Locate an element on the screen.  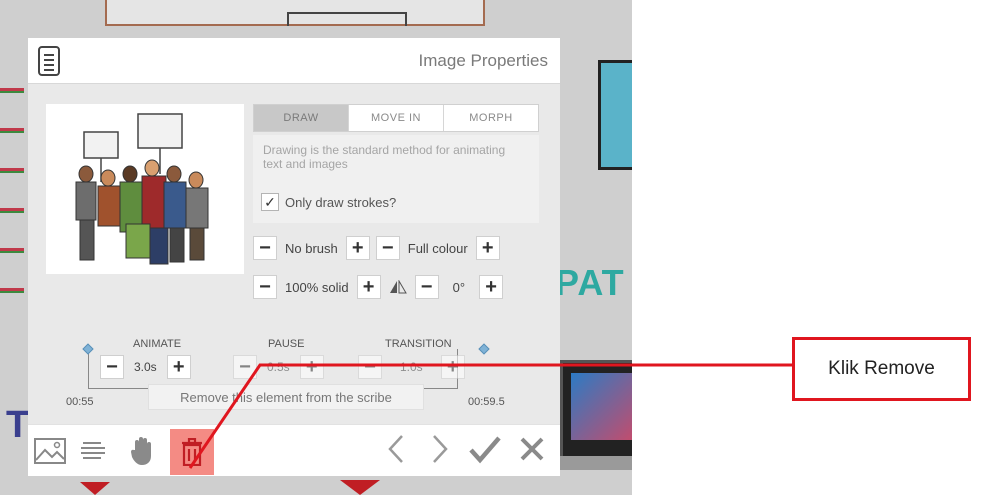
document-icon is located at coordinates (49, 61).